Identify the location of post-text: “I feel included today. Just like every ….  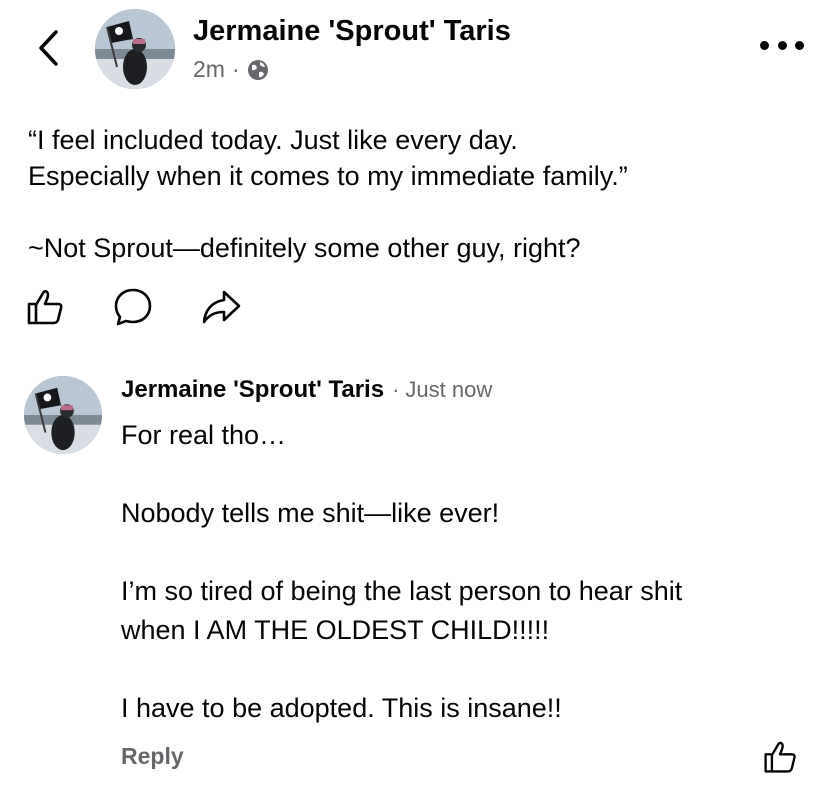
(328, 194).